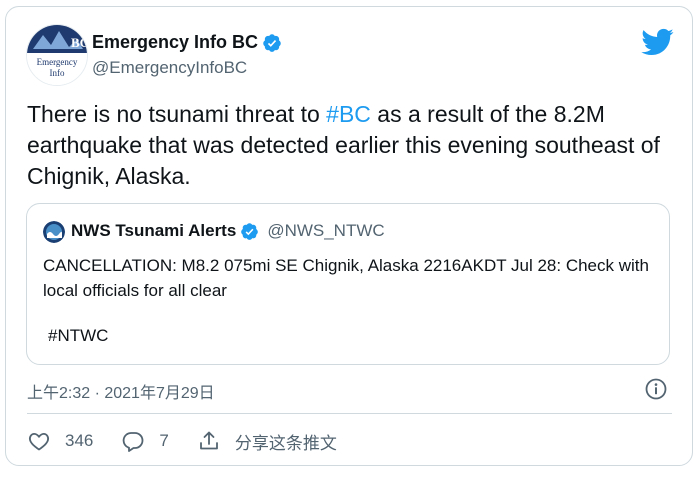  Describe the element at coordinates (78, 336) in the screenshot. I see `quoted-hashtag: #NTWC` at that location.